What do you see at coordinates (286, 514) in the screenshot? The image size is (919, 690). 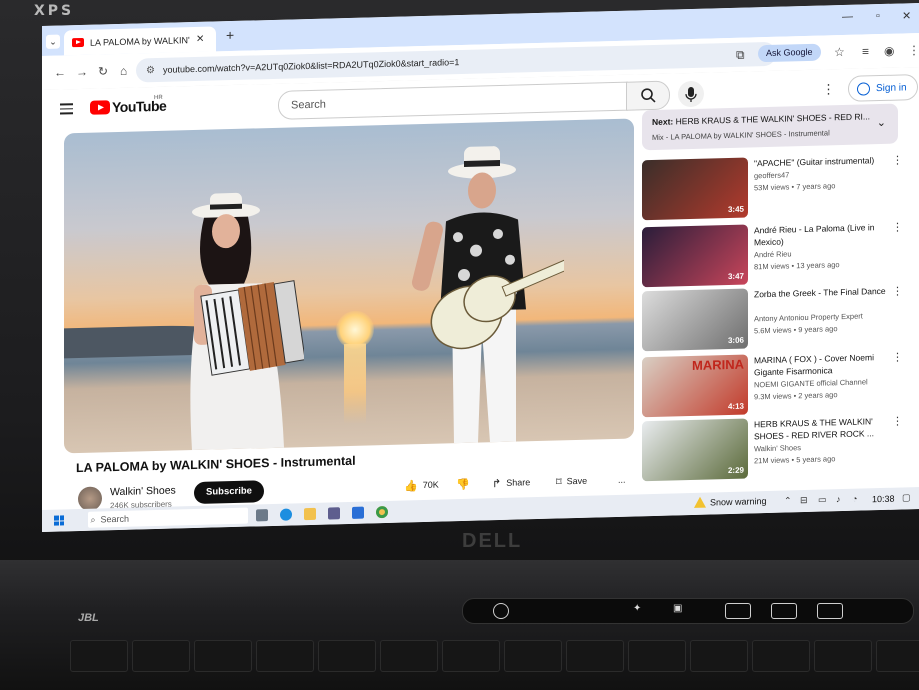 I see `edge-icon` at bounding box center [286, 514].